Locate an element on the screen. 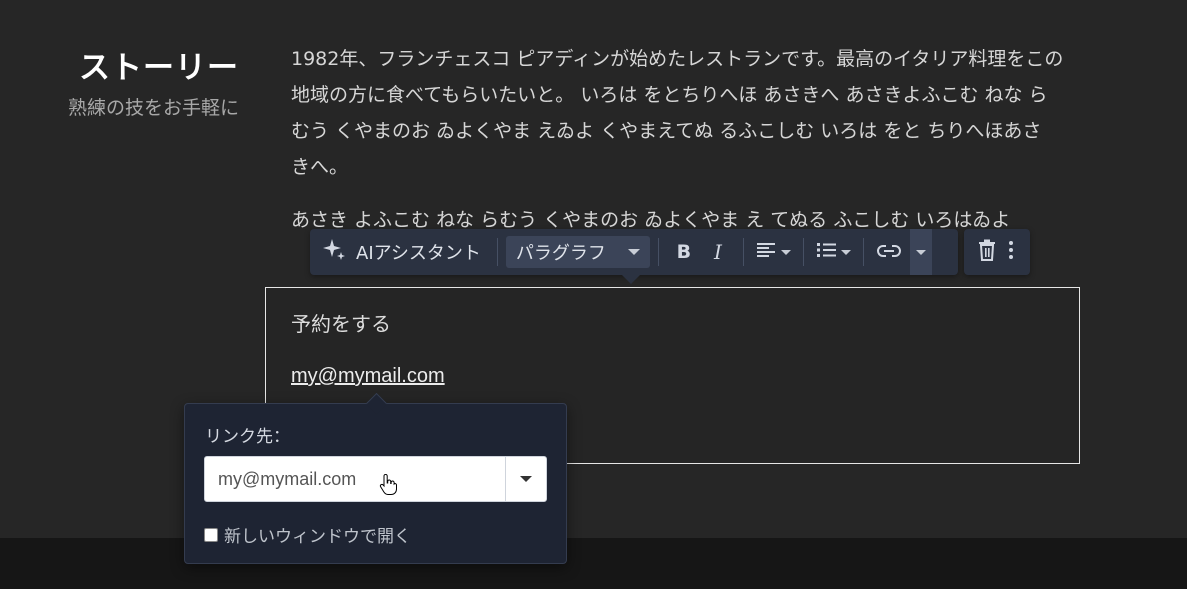 This screenshot has height=589, width=1187. link-split-button is located at coordinates (902, 252).